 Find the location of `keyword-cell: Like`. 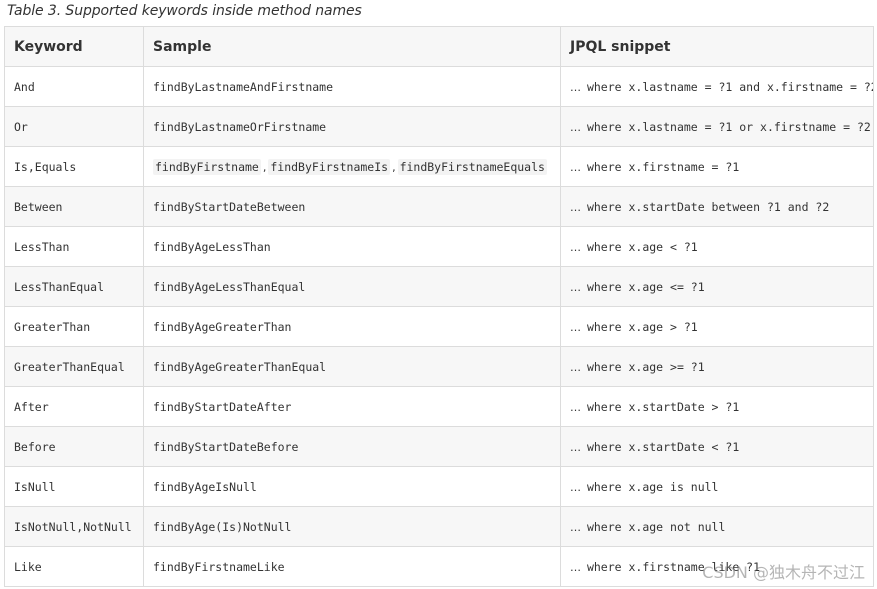

keyword-cell: Like is located at coordinates (74, 566).